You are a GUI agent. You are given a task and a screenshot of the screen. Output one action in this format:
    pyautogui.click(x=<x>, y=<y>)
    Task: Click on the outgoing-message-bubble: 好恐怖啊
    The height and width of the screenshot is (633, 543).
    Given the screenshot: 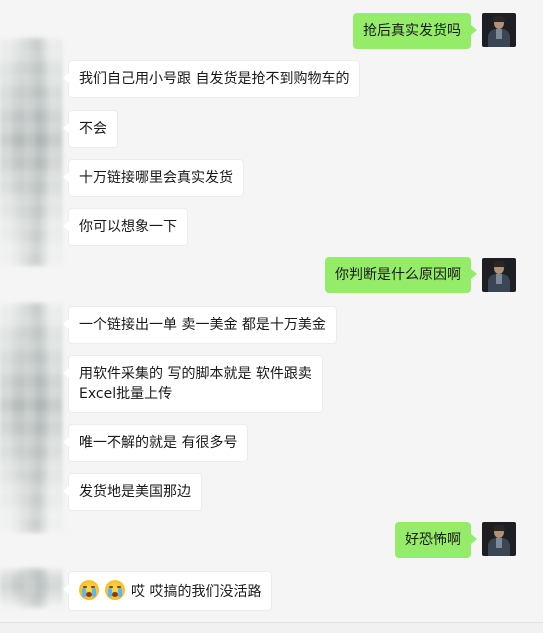 What is the action you would take?
    pyautogui.click(x=436, y=540)
    